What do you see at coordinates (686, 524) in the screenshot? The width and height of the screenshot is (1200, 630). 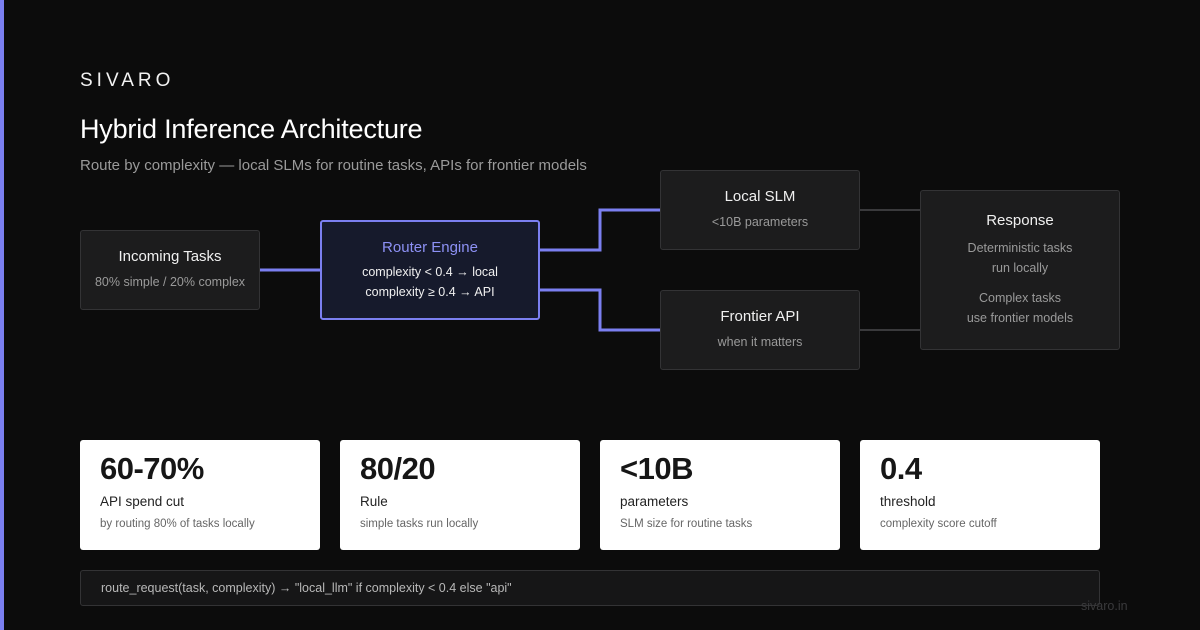 I see `stat-description: SLM size for routine tasks` at bounding box center [686, 524].